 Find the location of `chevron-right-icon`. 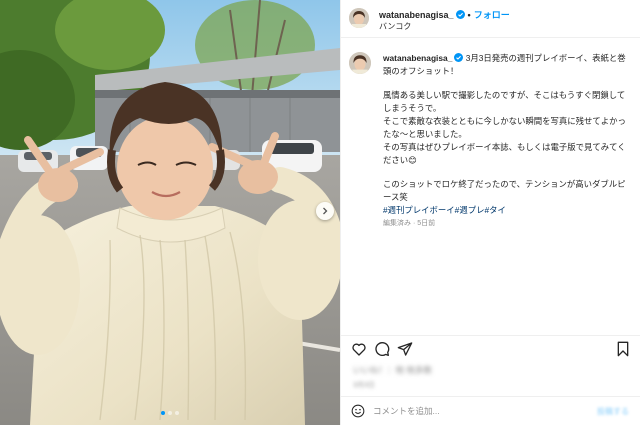

chevron-right-icon is located at coordinates (325, 211).